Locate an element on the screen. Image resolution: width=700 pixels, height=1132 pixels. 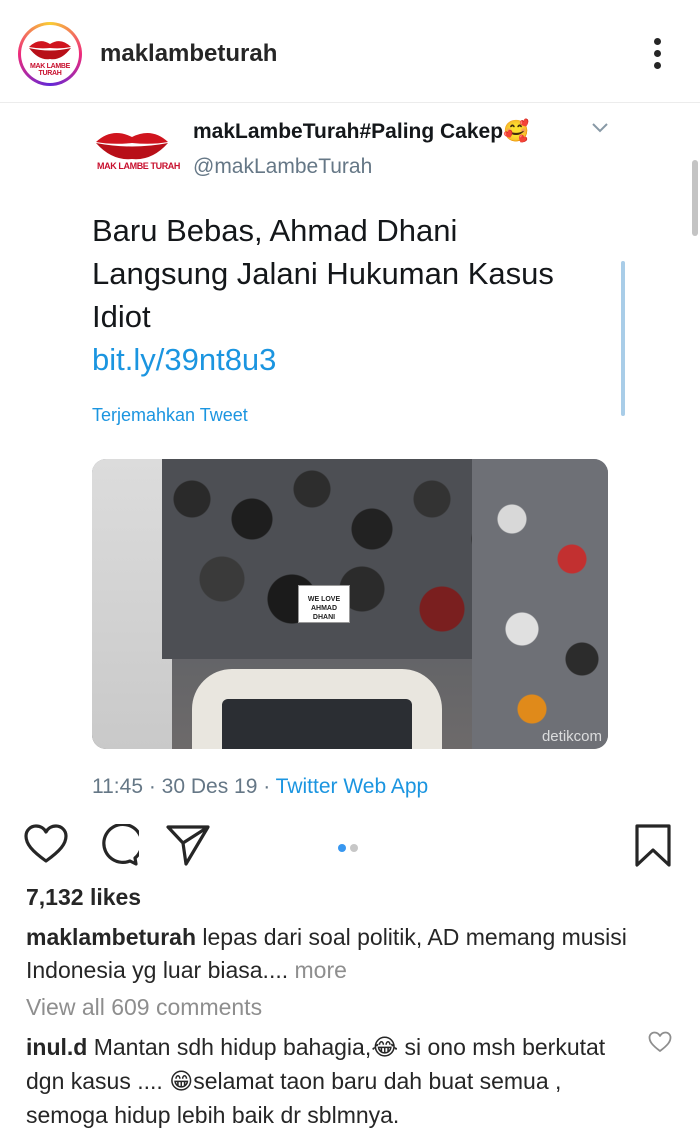
tweet-handle: @makLambeTurah is located at coordinates (283, 166).